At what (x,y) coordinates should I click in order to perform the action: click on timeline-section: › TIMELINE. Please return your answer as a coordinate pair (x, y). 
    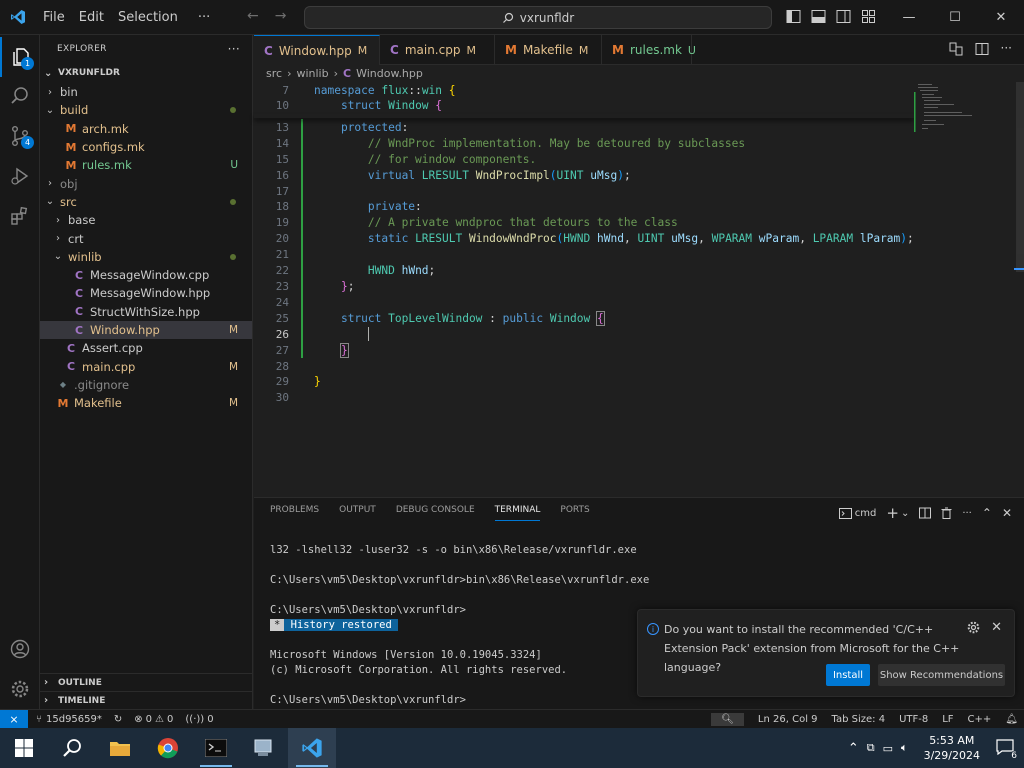
    Looking at the image, I should click on (146, 700).